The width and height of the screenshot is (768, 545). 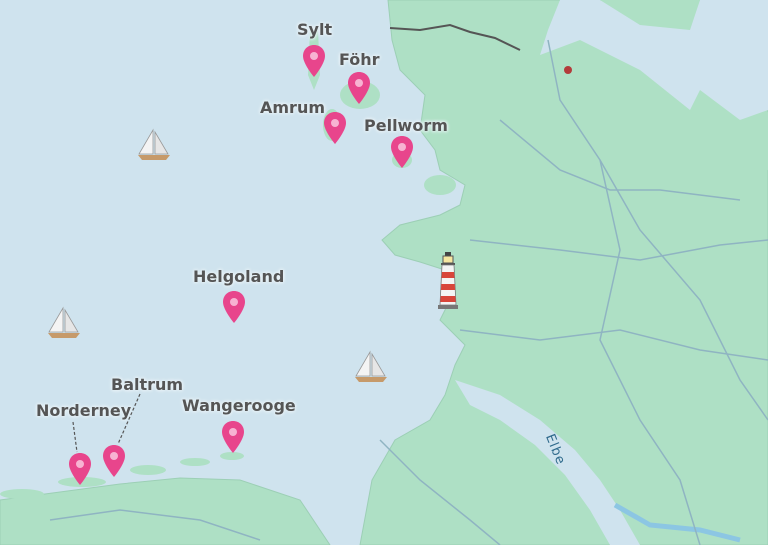 I want to click on label-amrum: Amrum, so click(x=293, y=107).